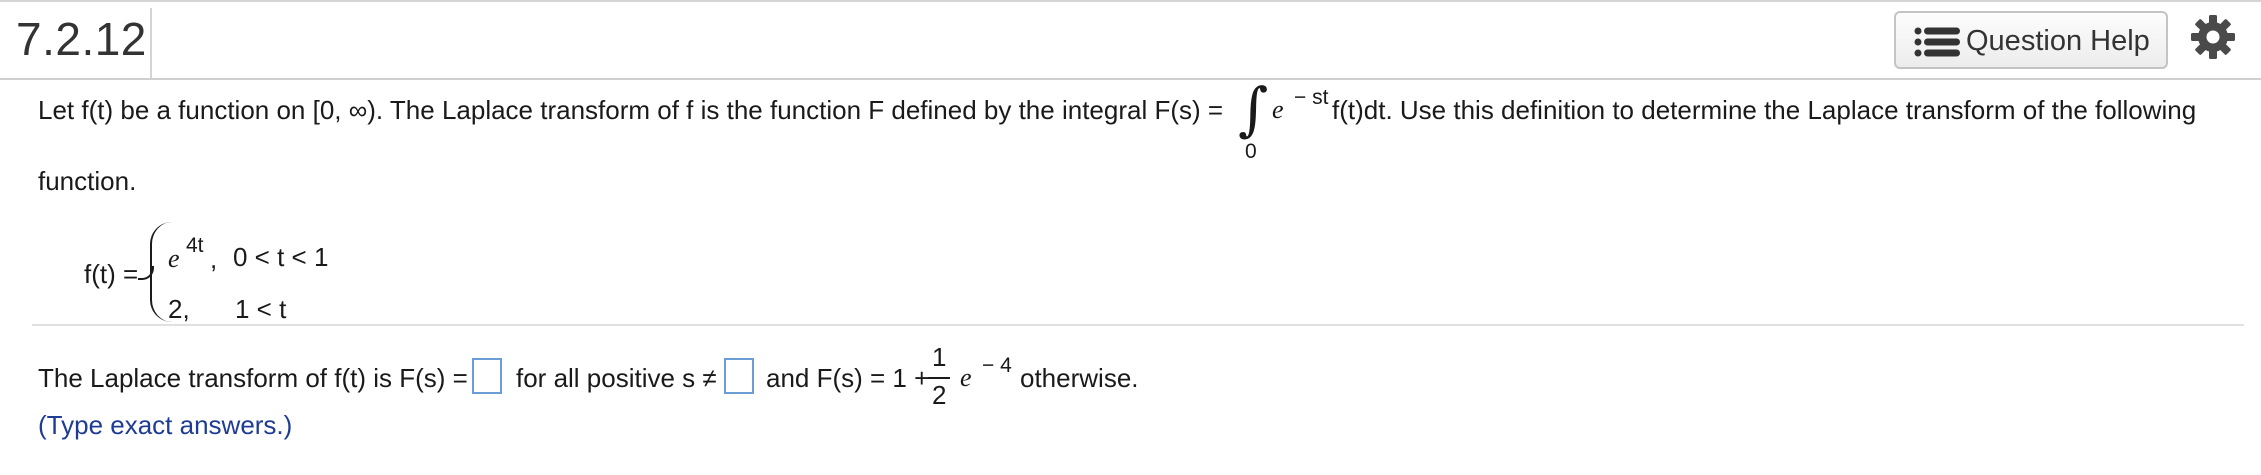 The image size is (2261, 475). Describe the element at coordinates (151, 43) in the screenshot. I see `header-divider` at that location.